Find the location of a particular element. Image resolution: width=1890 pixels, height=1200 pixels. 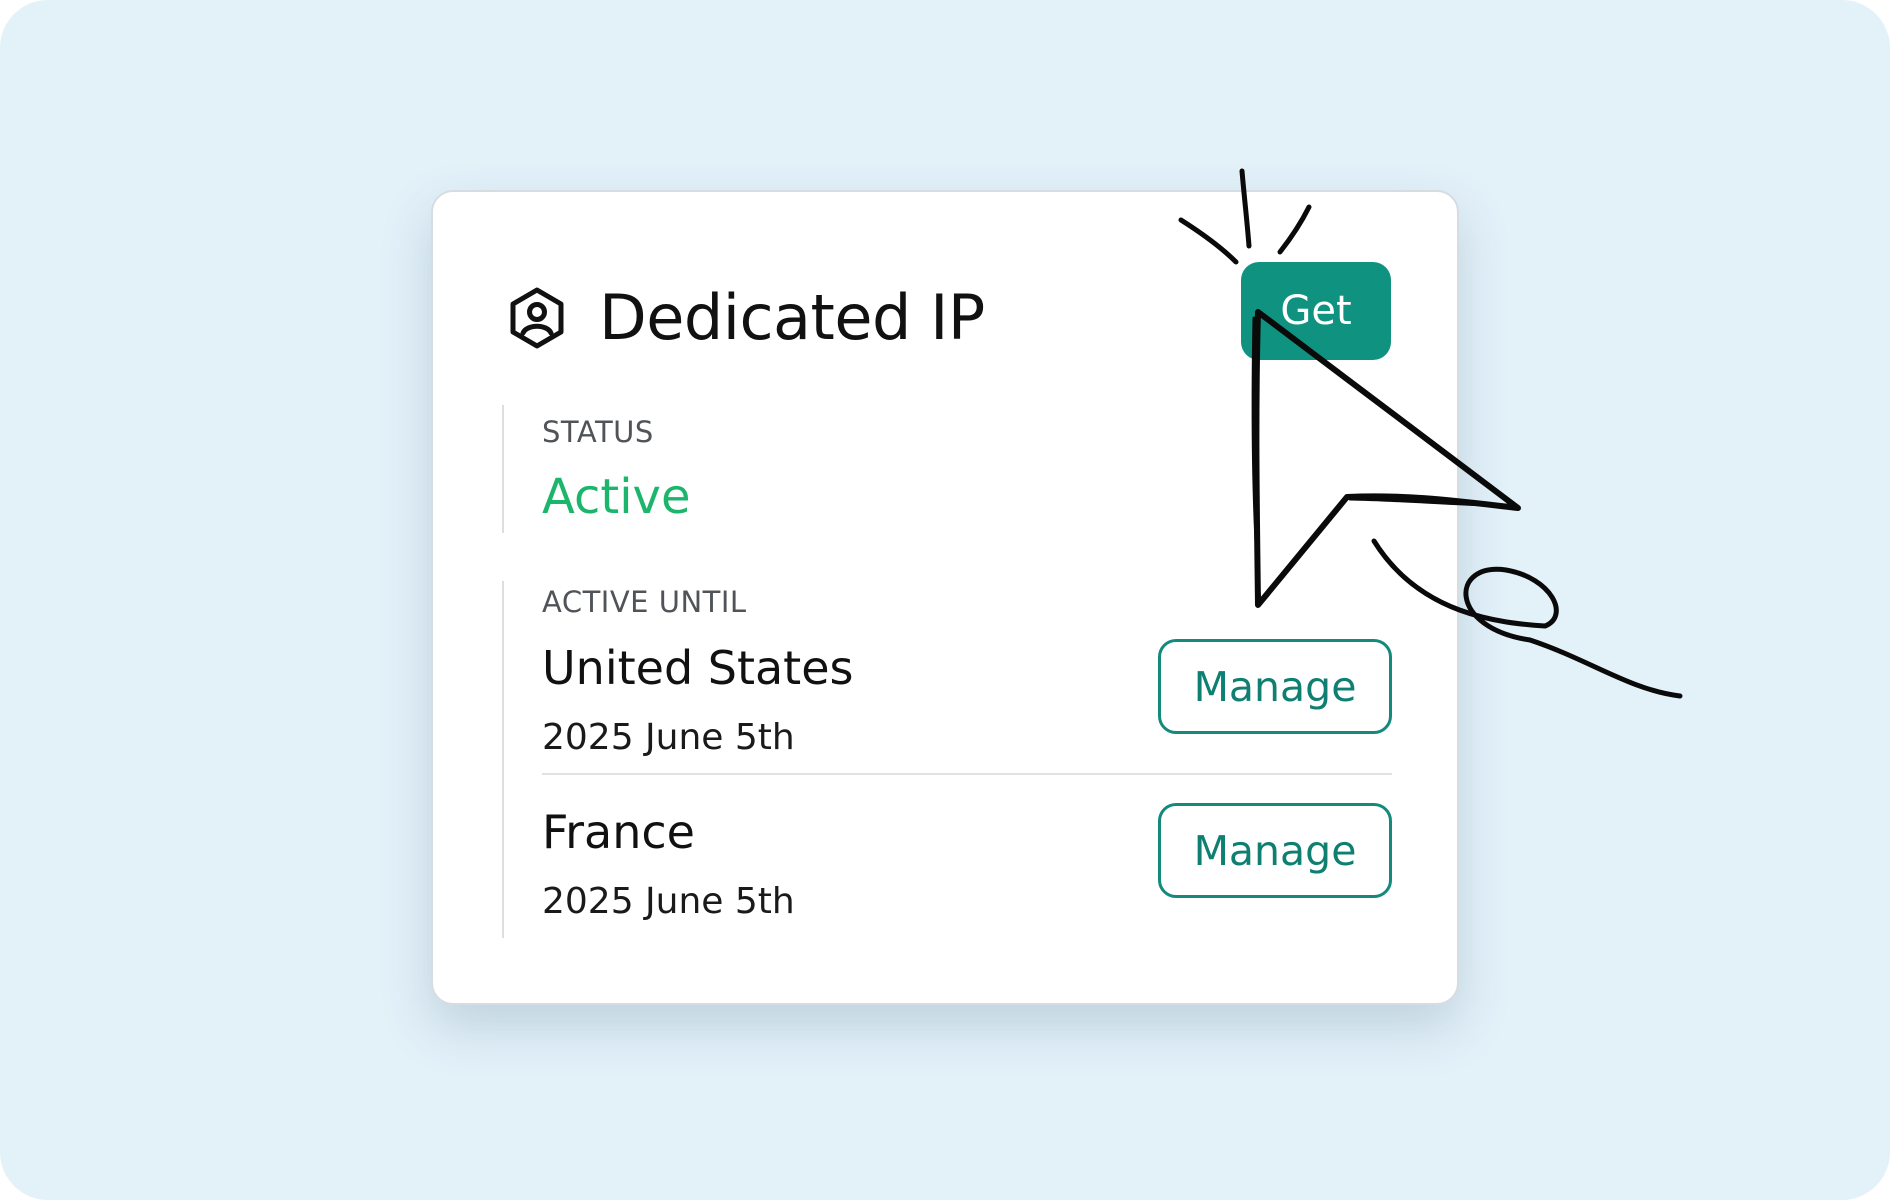

active-until-label: ACTIVE UNTIL is located at coordinates (644, 602).